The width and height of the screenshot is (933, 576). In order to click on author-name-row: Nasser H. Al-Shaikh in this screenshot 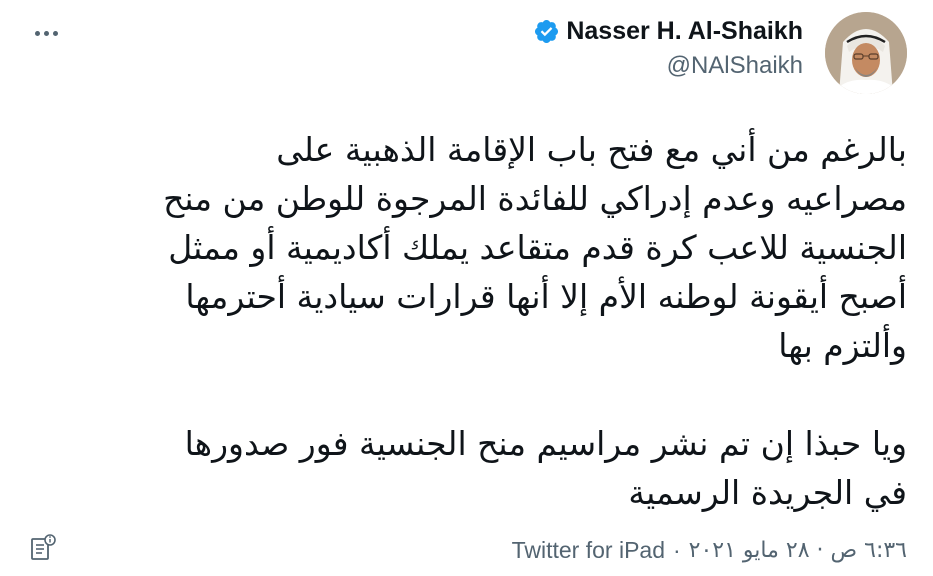, I will do `click(668, 31)`.